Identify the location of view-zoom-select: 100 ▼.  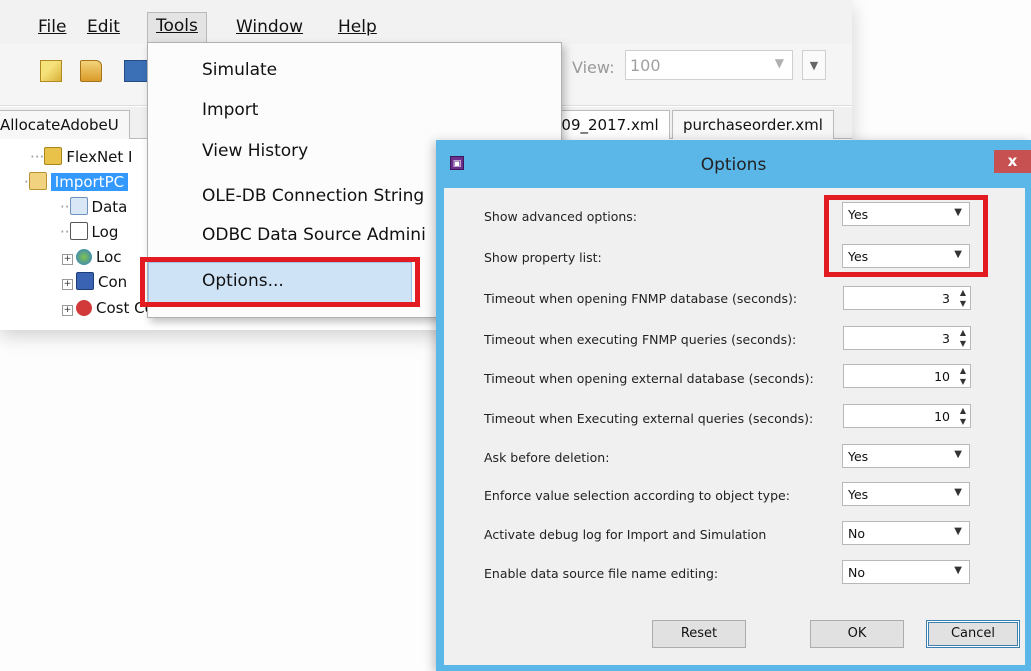
(709, 65).